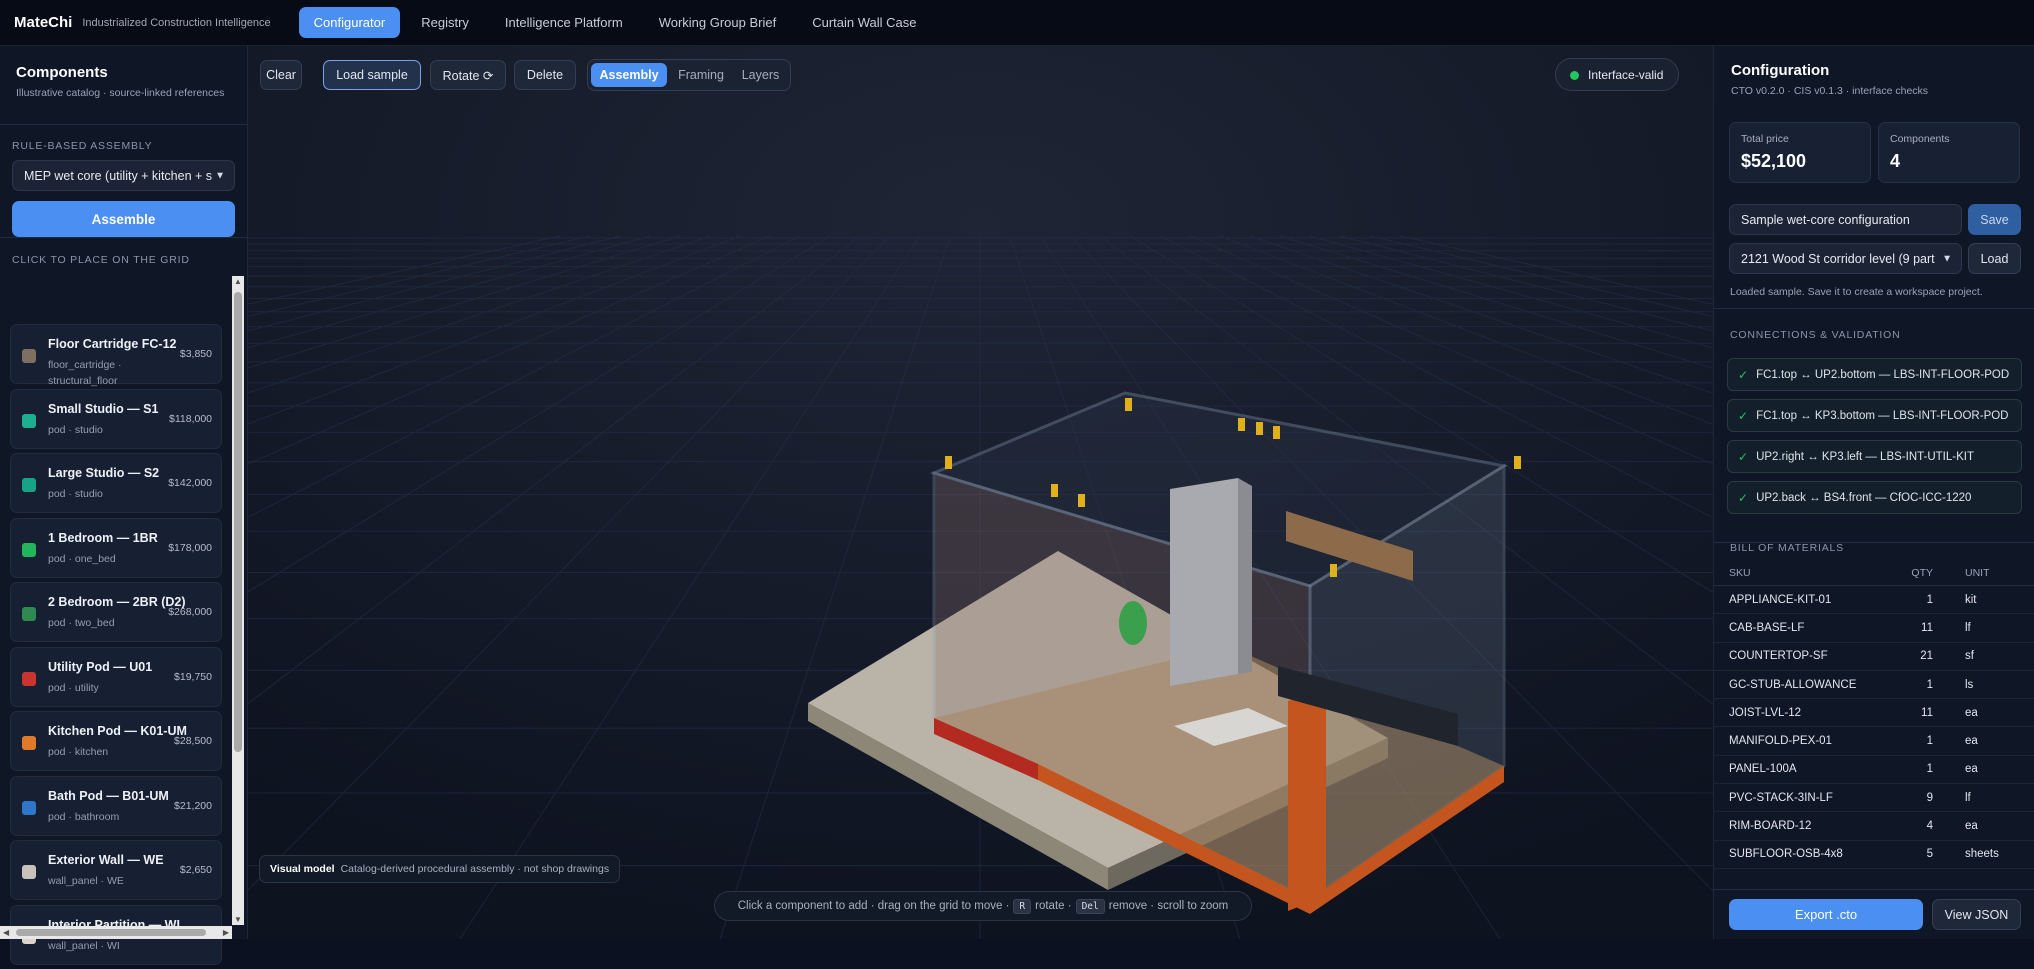 The image size is (2034, 969). I want to click on rule-assembly-select: MEP wet core (utility + kitchen + s ▼, so click(123, 175).